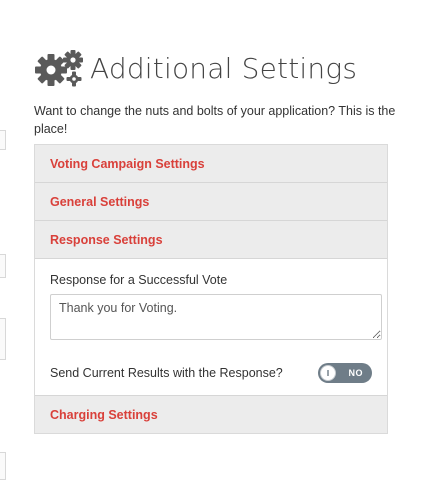 The height and width of the screenshot is (484, 439). I want to click on successful-vote-response-label: Response for a Successful Vote, so click(139, 280).